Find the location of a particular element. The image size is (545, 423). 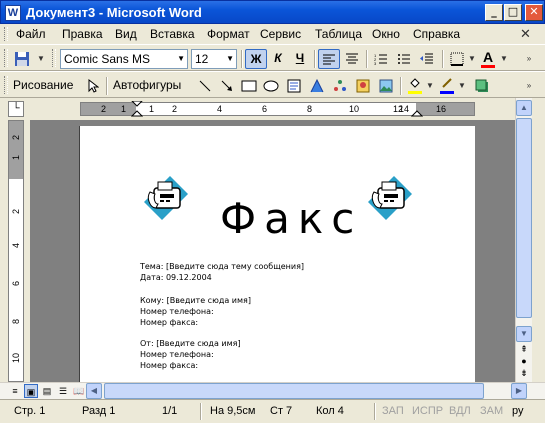

vertical-scrollbar: ▲ ▼ ⇞ ● ⇟ is located at coordinates (523, 240).